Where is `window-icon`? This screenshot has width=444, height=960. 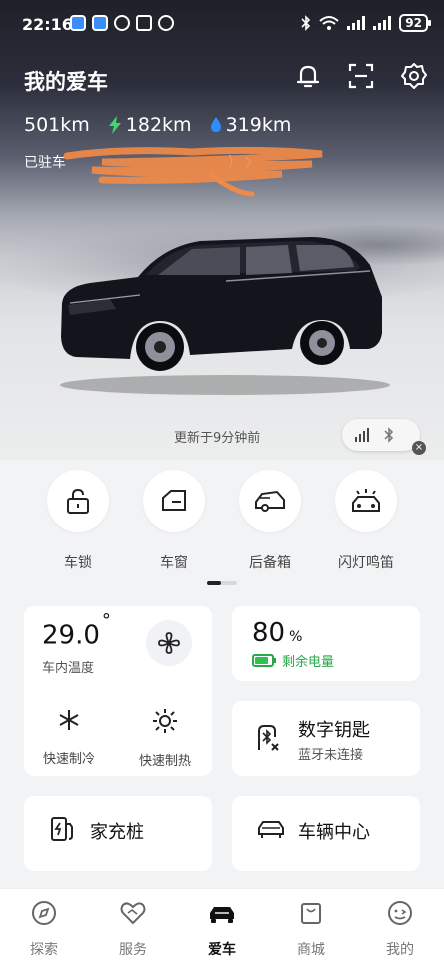 window-icon is located at coordinates (174, 500).